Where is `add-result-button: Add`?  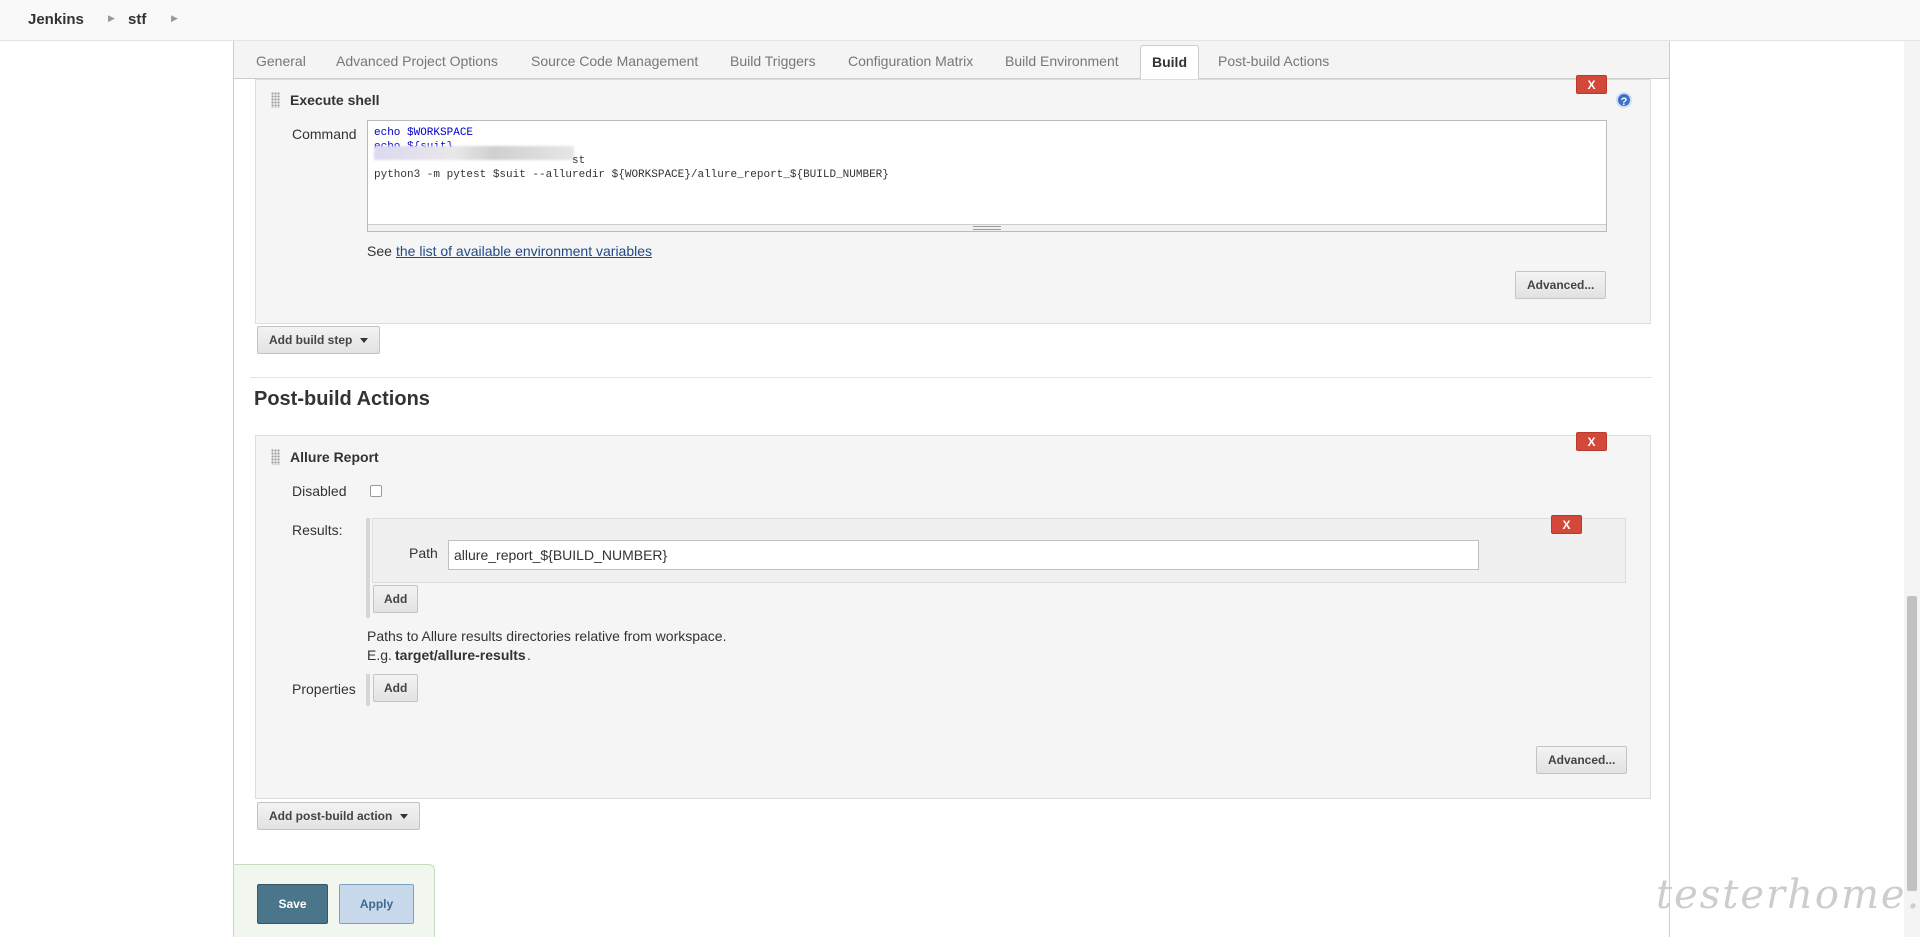 add-result-button: Add is located at coordinates (396, 599).